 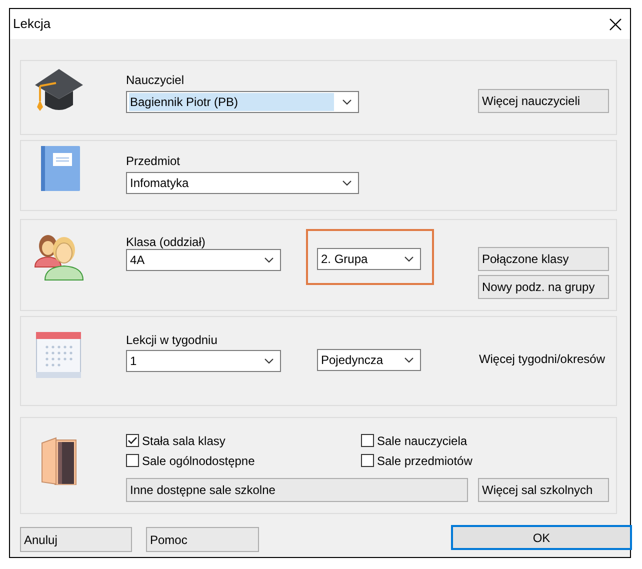 I want to click on more-weeks-link: Więcej tygodni/okresów, so click(x=541, y=357).